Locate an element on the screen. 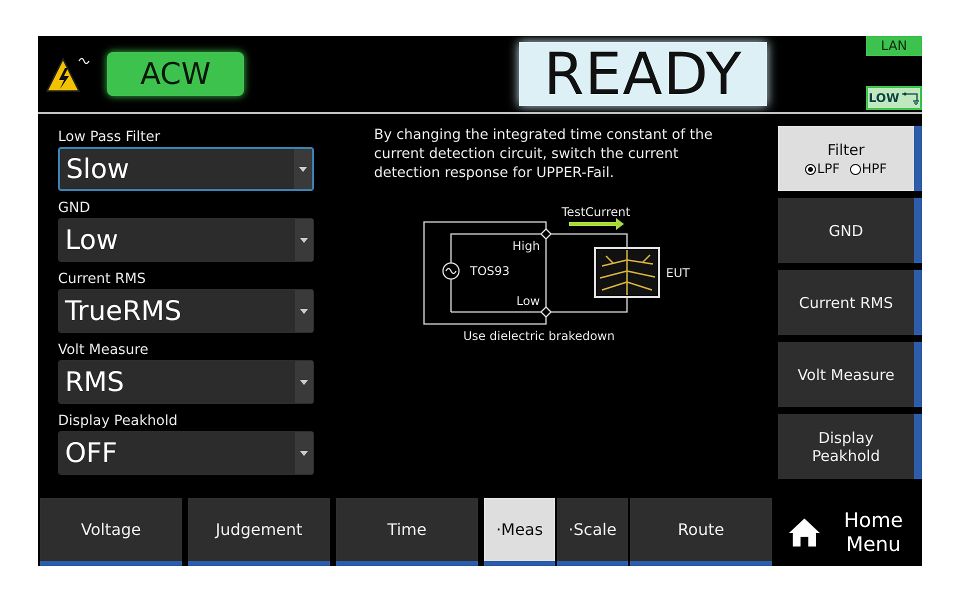 Image resolution: width=960 pixels, height=609 pixels. load-label: EUT is located at coordinates (678, 273).